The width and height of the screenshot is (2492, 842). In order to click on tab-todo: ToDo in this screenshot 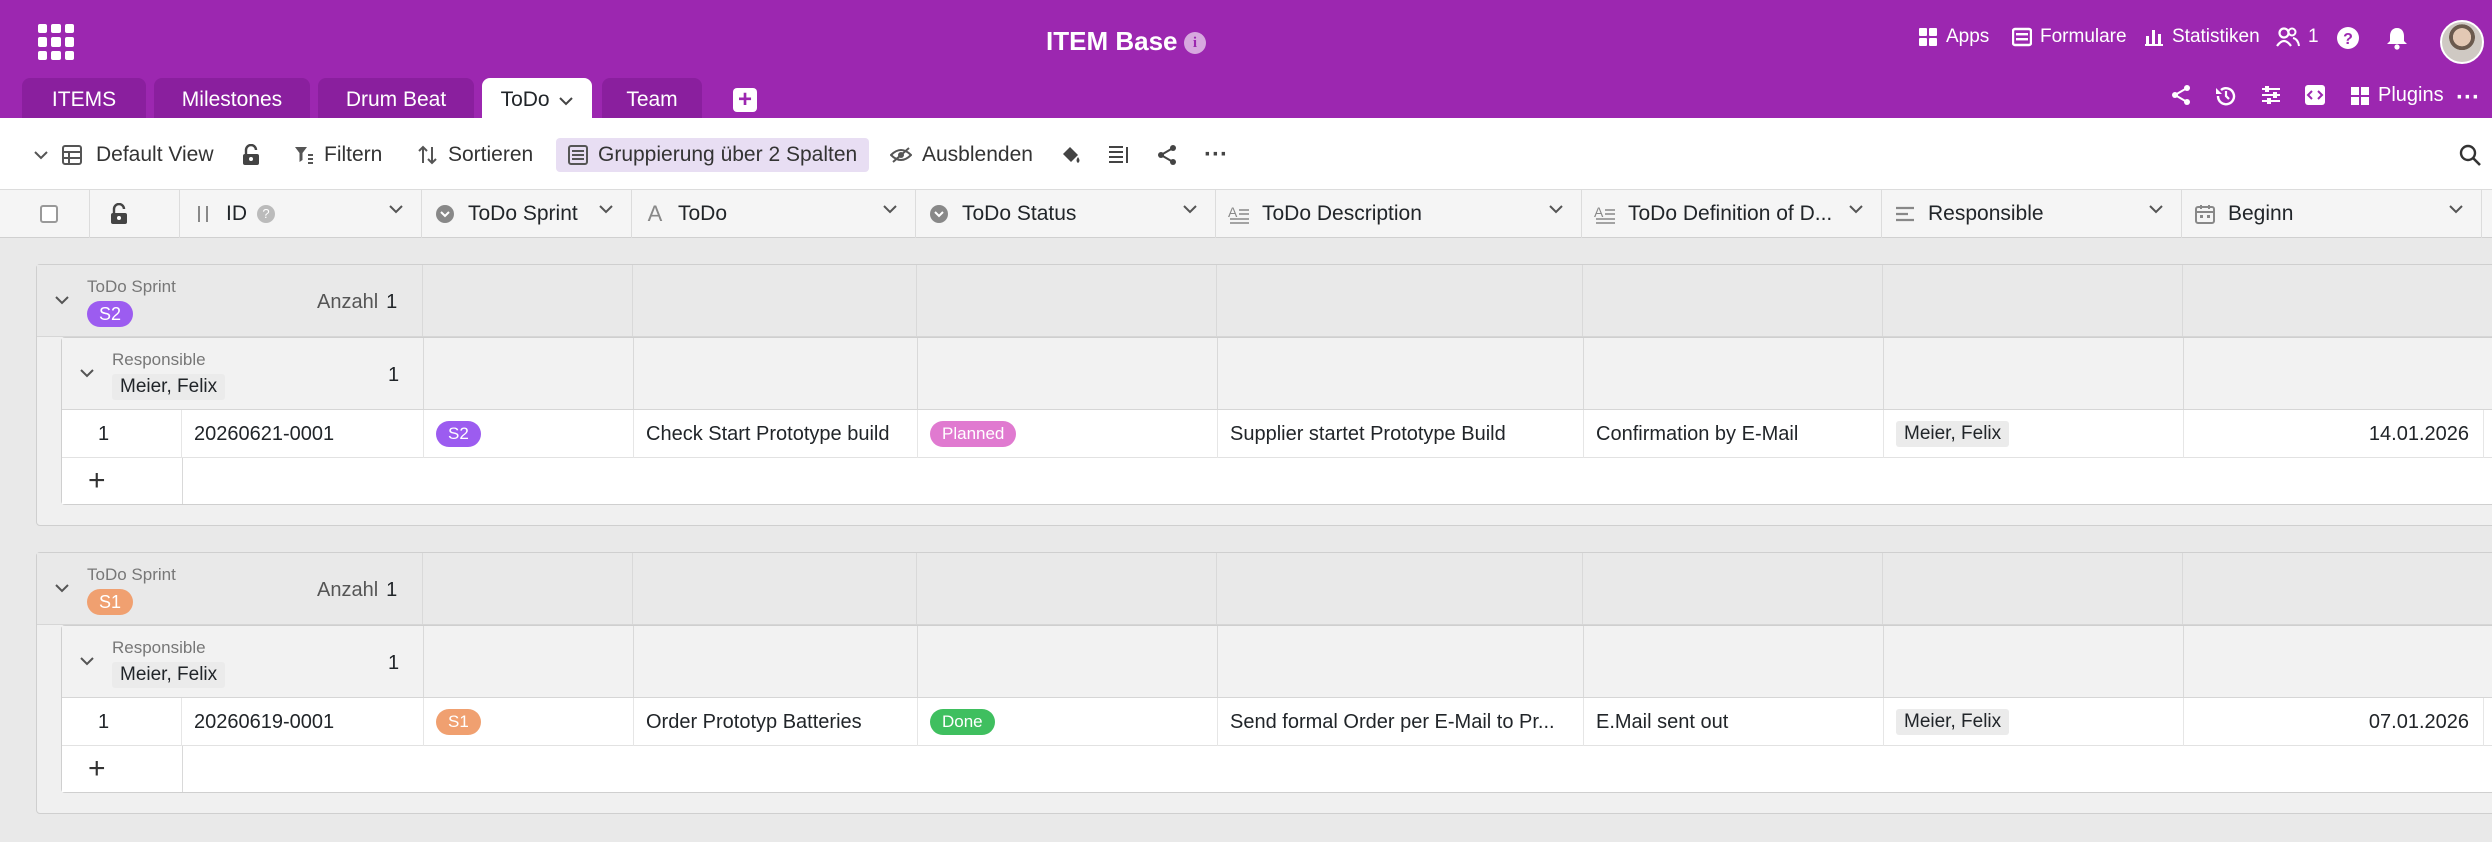, I will do `click(537, 98)`.